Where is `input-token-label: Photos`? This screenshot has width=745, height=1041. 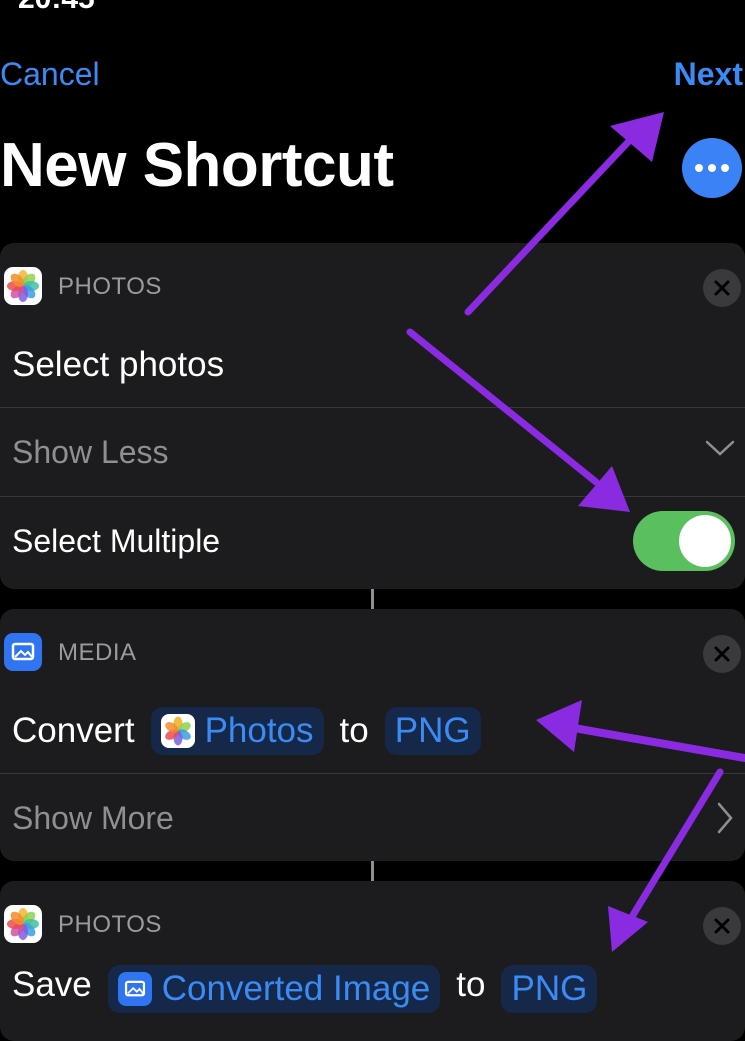
input-token-label: Photos is located at coordinates (259, 730).